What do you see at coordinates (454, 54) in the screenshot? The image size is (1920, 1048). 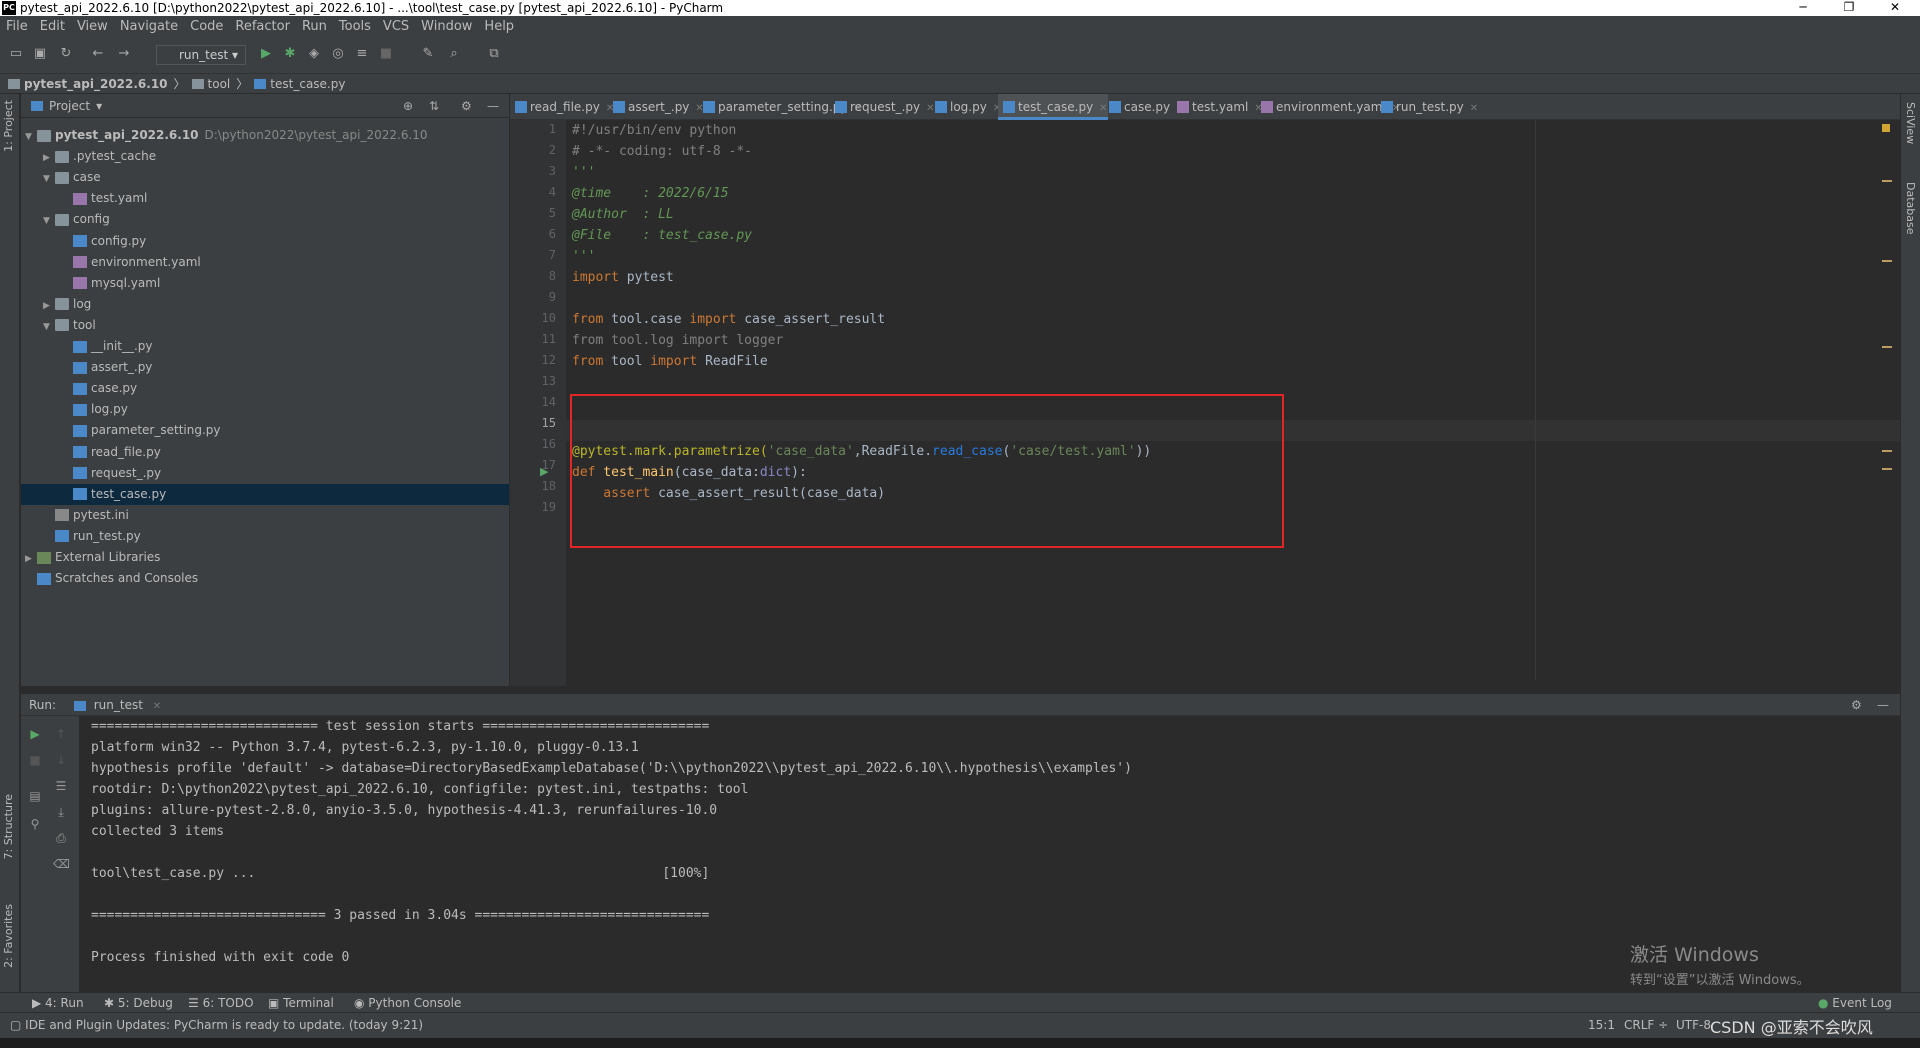 I see `search-icon: ⌕` at bounding box center [454, 54].